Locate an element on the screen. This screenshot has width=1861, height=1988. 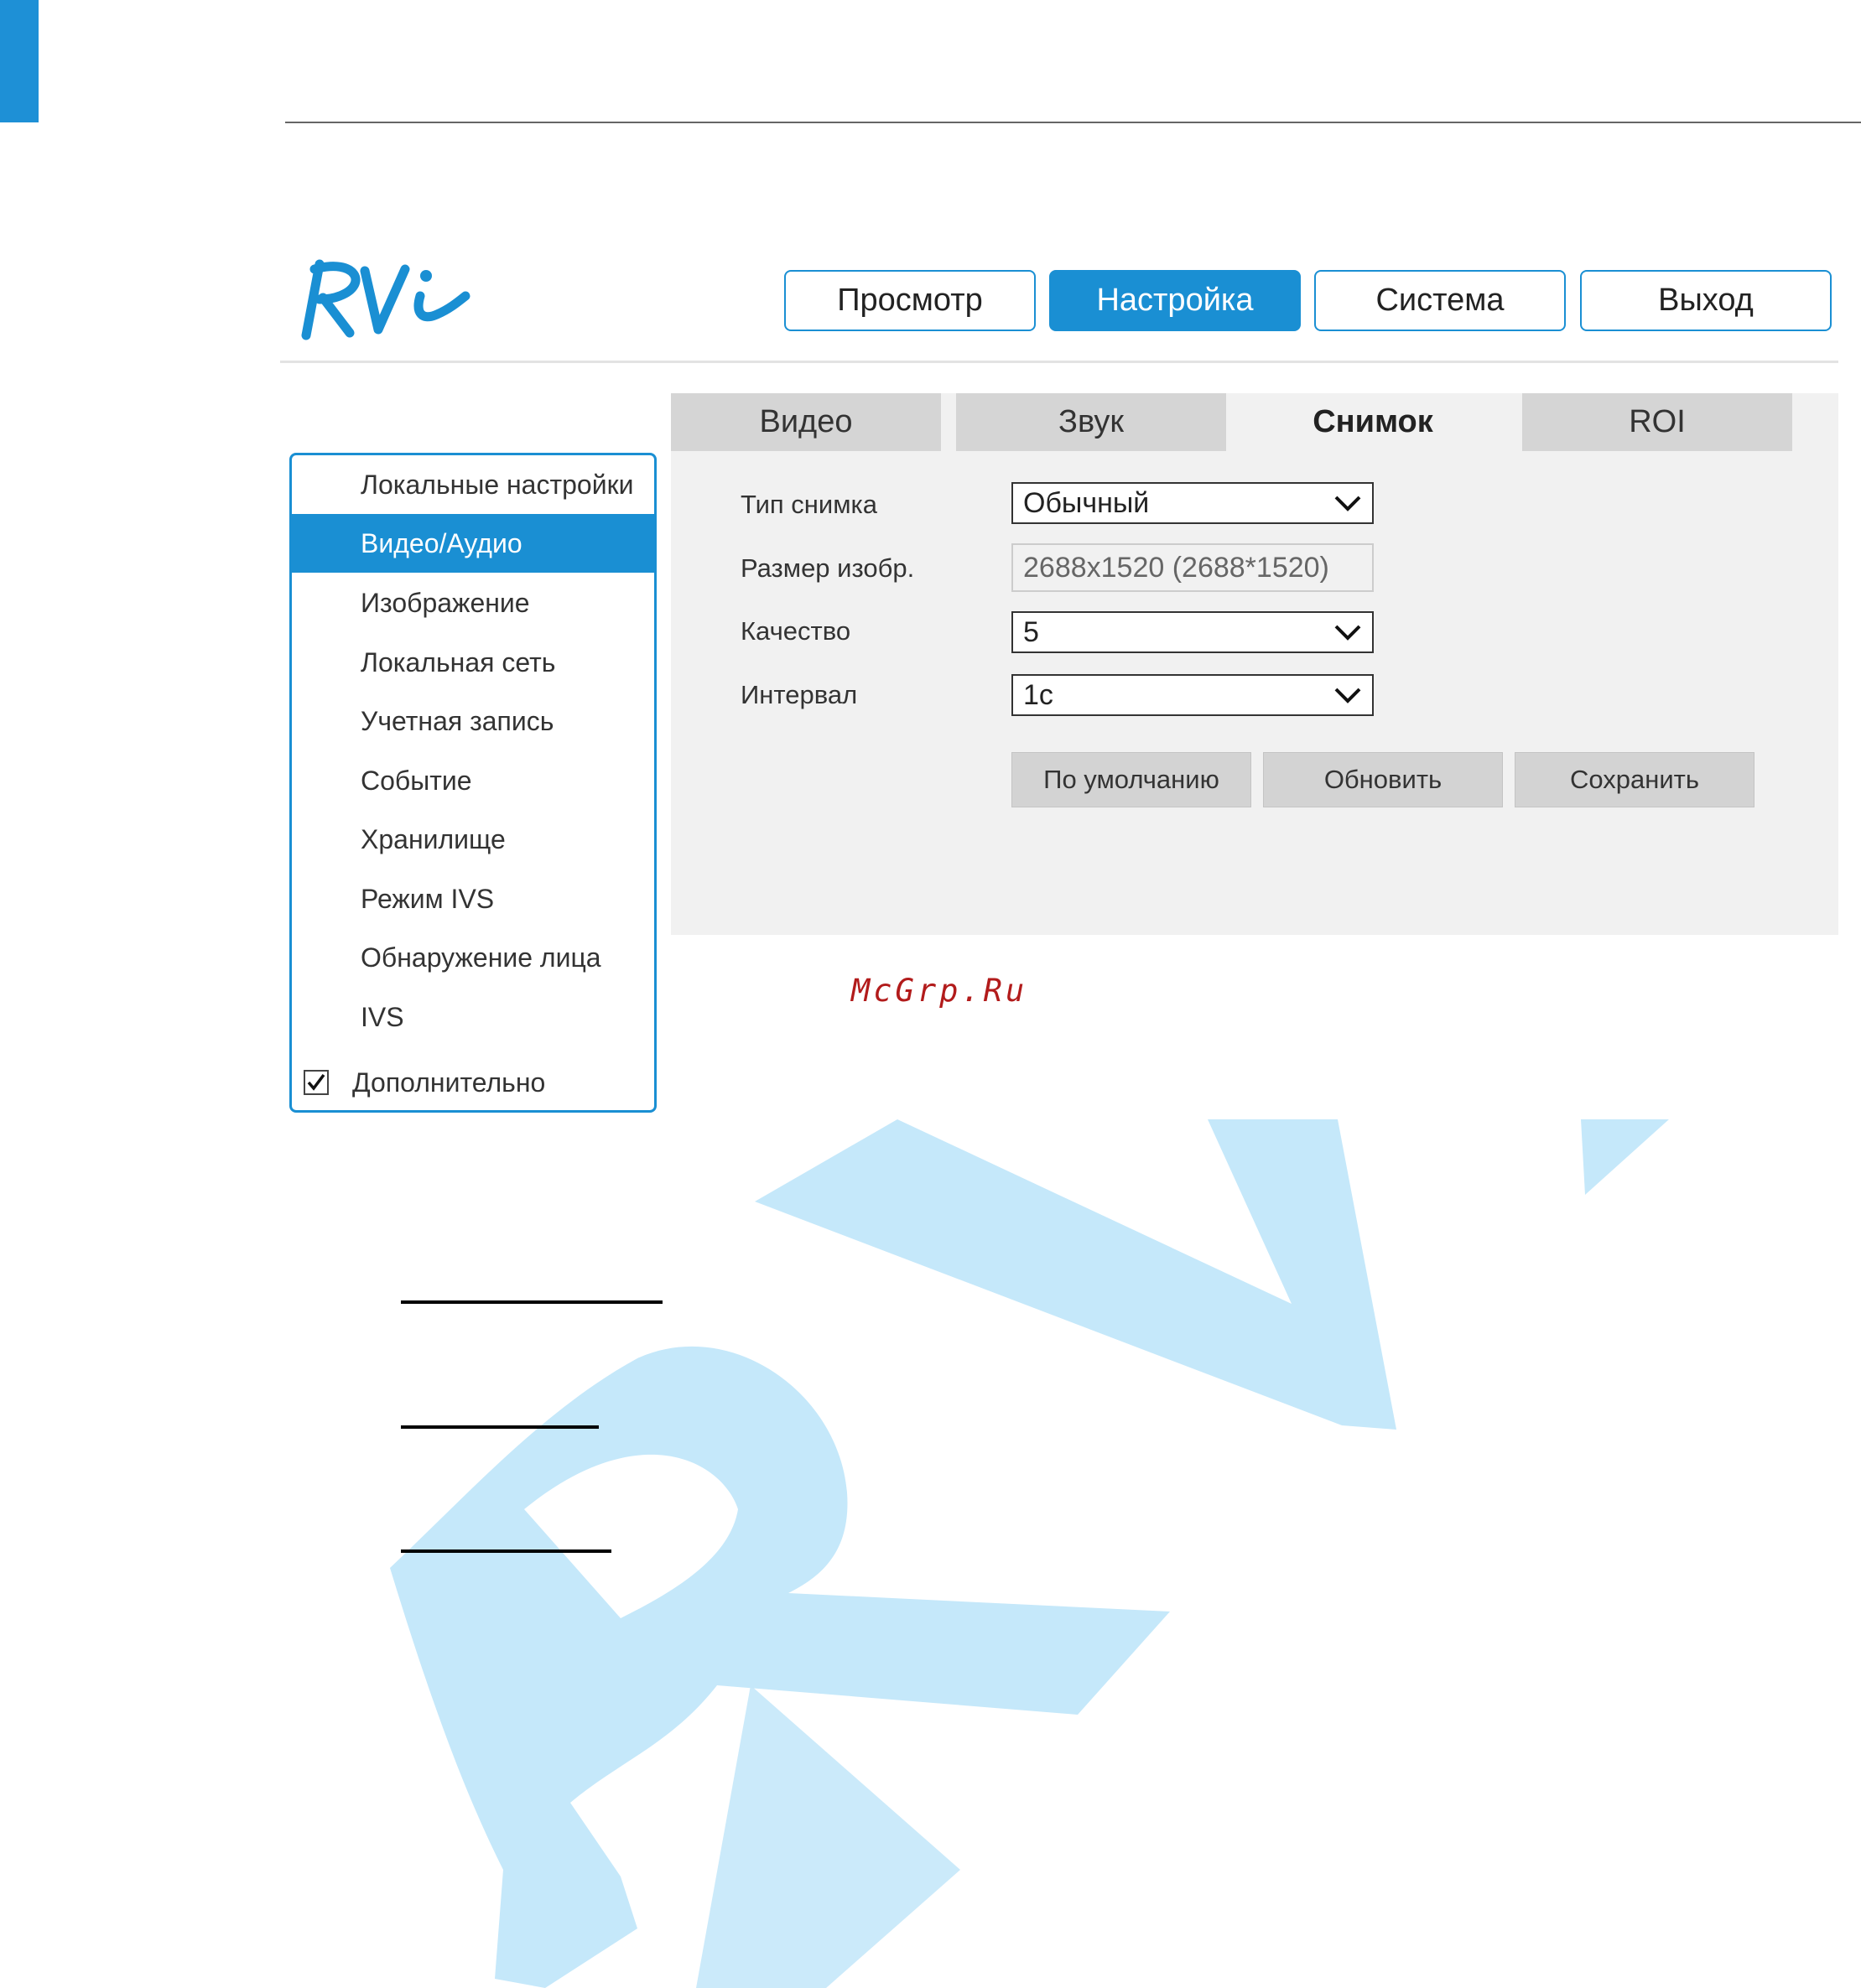
image-size-field: 2688x1520 (2688*1520) is located at coordinates (1192, 567).